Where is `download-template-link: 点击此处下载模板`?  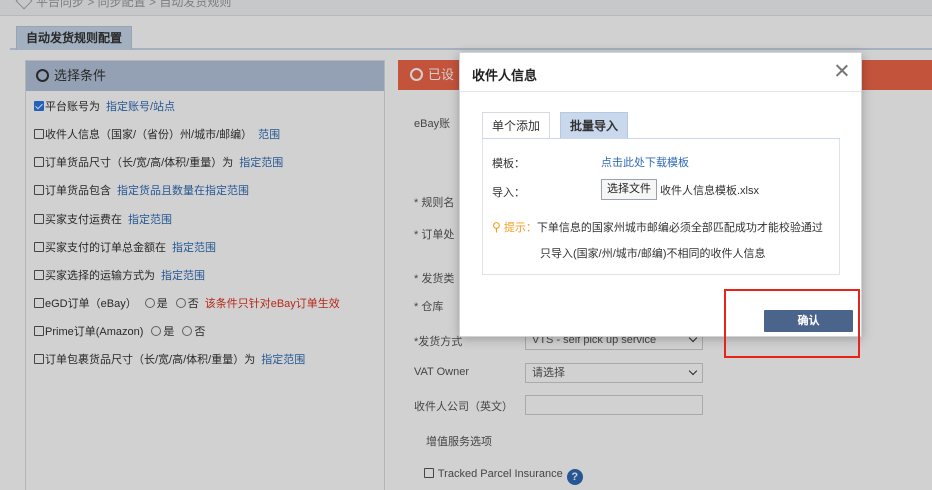 download-template-link: 点击此处下载模板 is located at coordinates (645, 162).